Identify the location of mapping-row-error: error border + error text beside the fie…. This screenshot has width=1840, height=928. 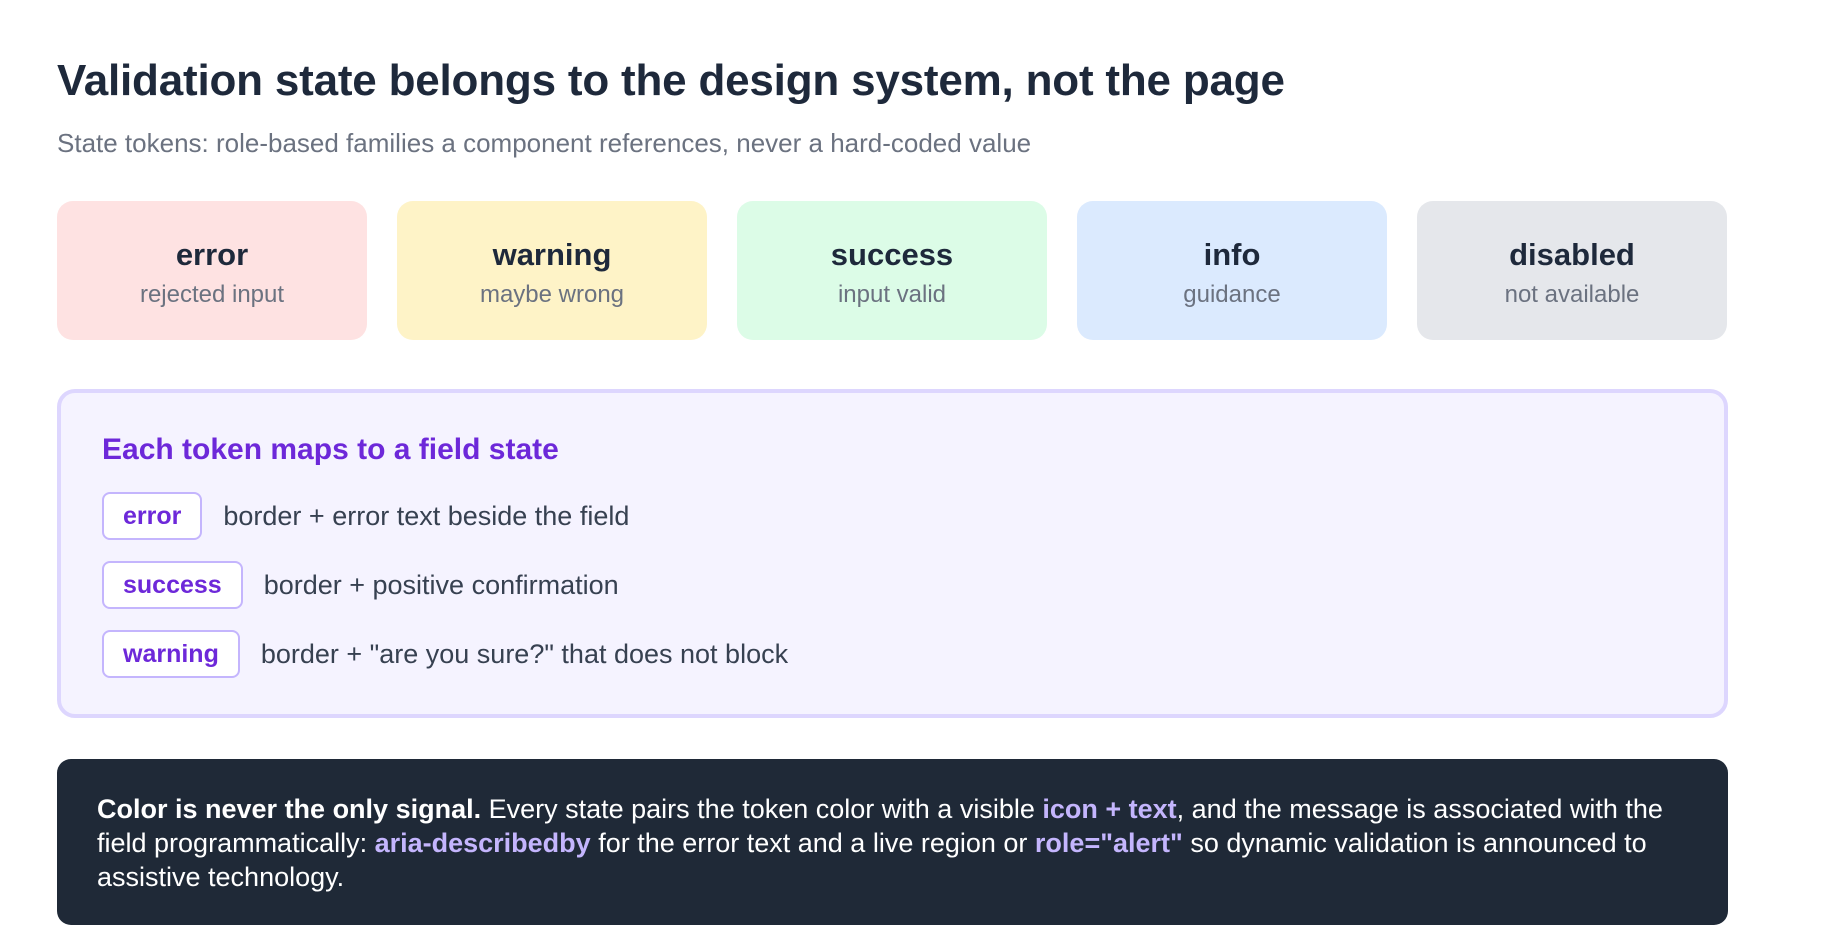
(365, 516).